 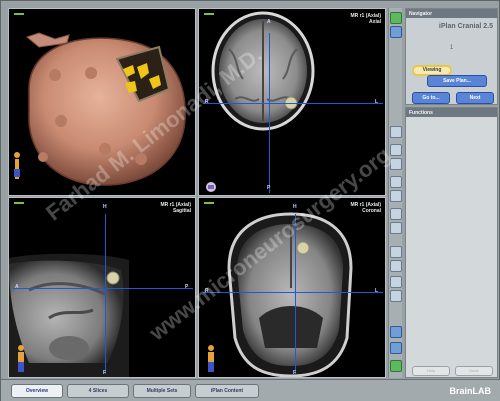 I want to click on 3d-skull-render, so click(x=100, y=109).